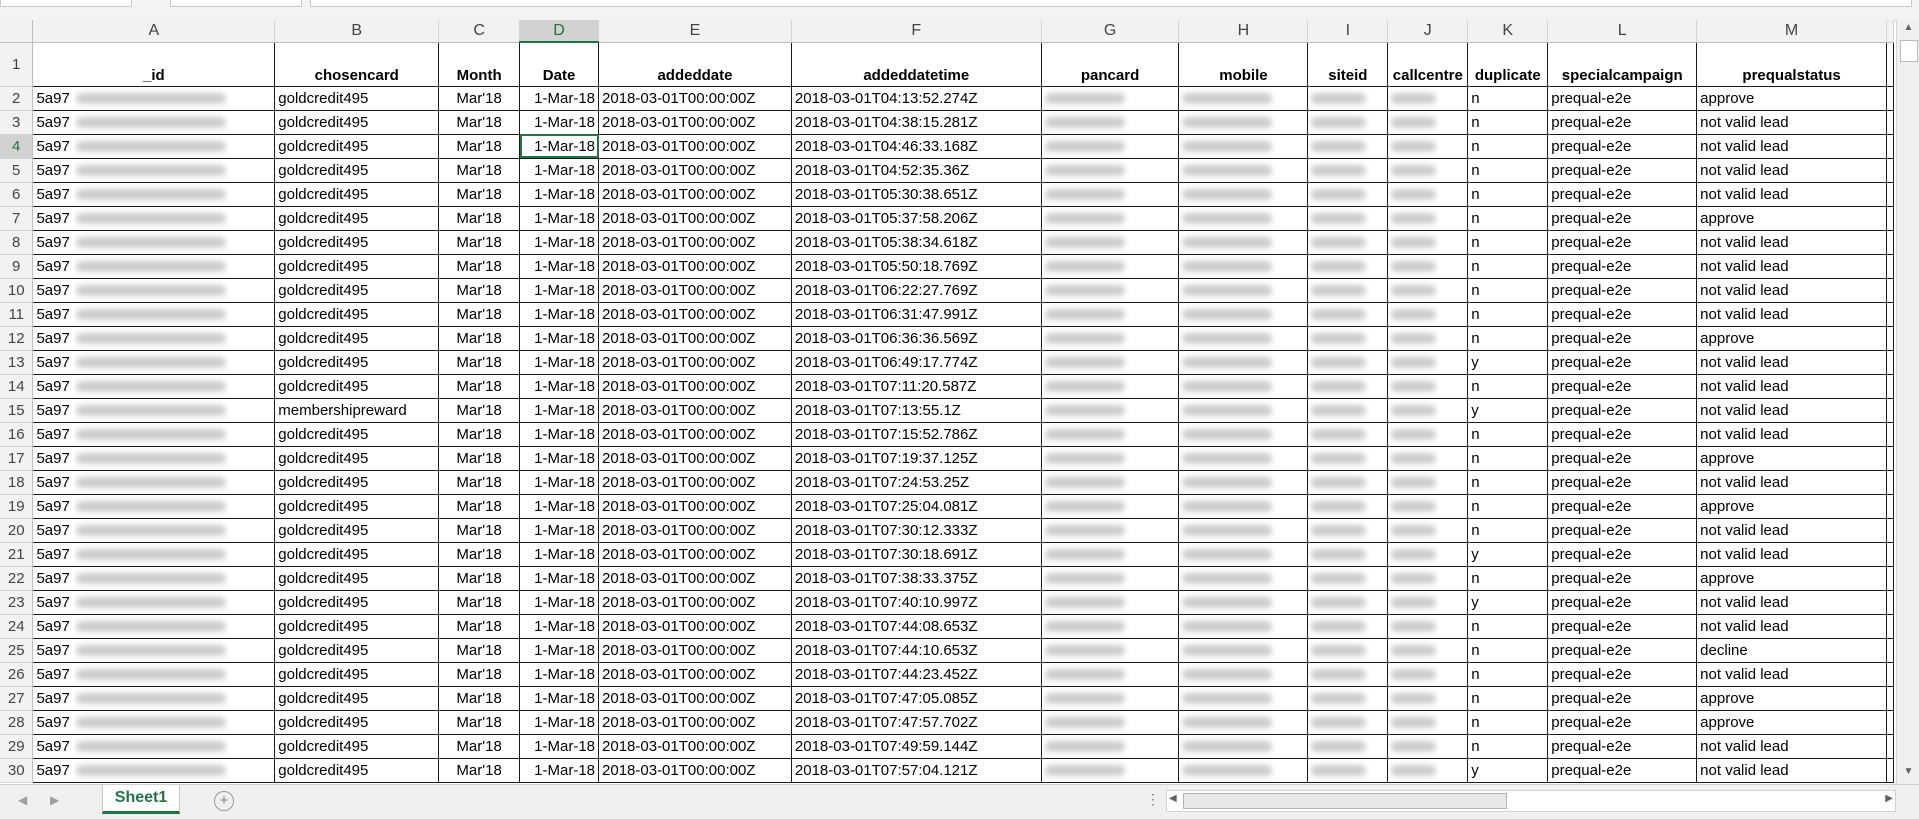 This screenshot has height=819, width=1919. Describe the element at coordinates (916, 746) in the screenshot. I see `addeddatetime-cell: 2018-03-01T07:49:59.144Z` at that location.